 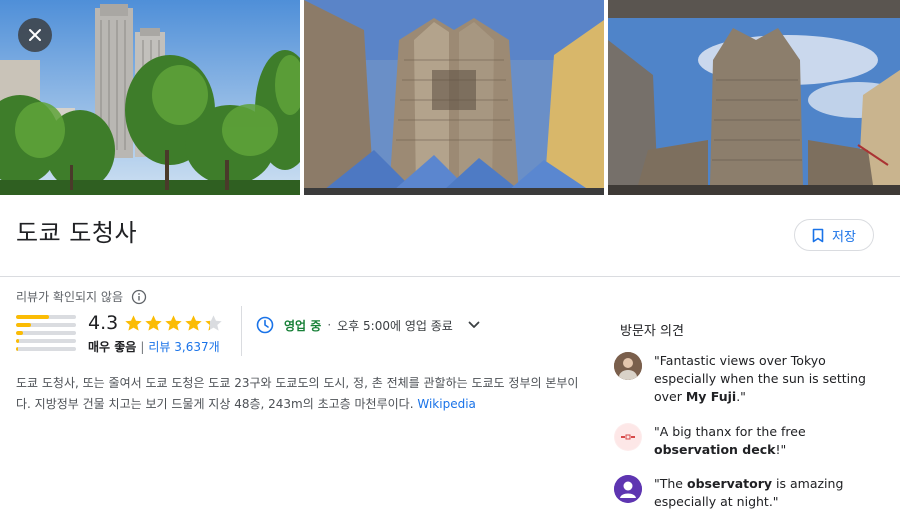 What do you see at coordinates (454, 97) in the screenshot?
I see `photo-front-view` at bounding box center [454, 97].